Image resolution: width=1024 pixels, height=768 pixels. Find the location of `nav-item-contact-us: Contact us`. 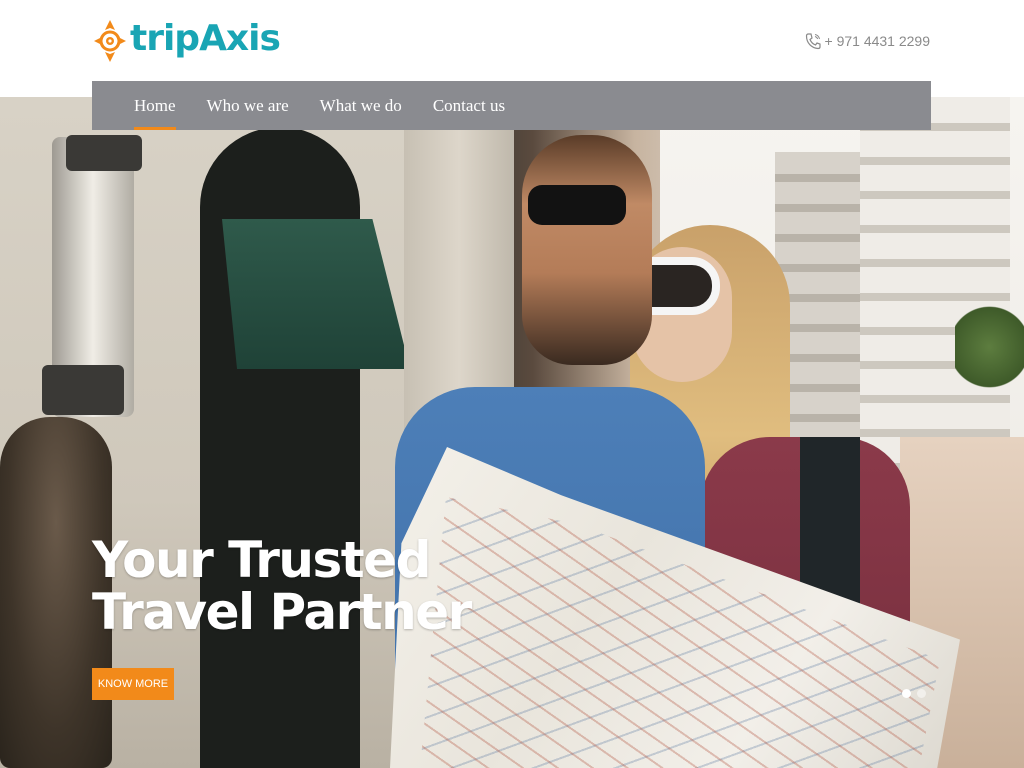

nav-item-contact-us: Contact us is located at coordinates (469, 105).